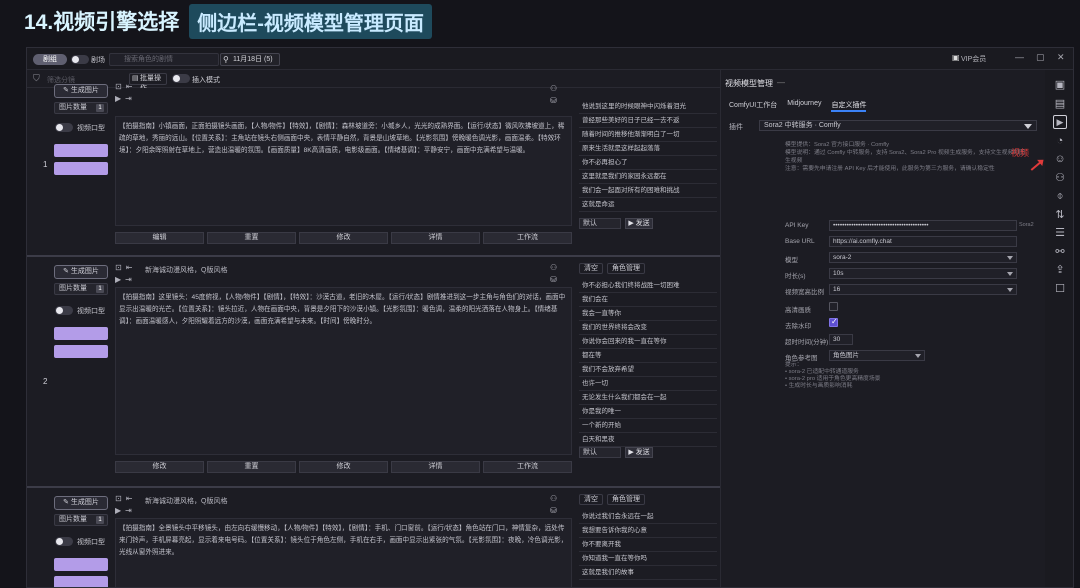  Describe the element at coordinates (648, 517) in the screenshot. I see `list-item: 你说过我们会永远在一起` at that location.